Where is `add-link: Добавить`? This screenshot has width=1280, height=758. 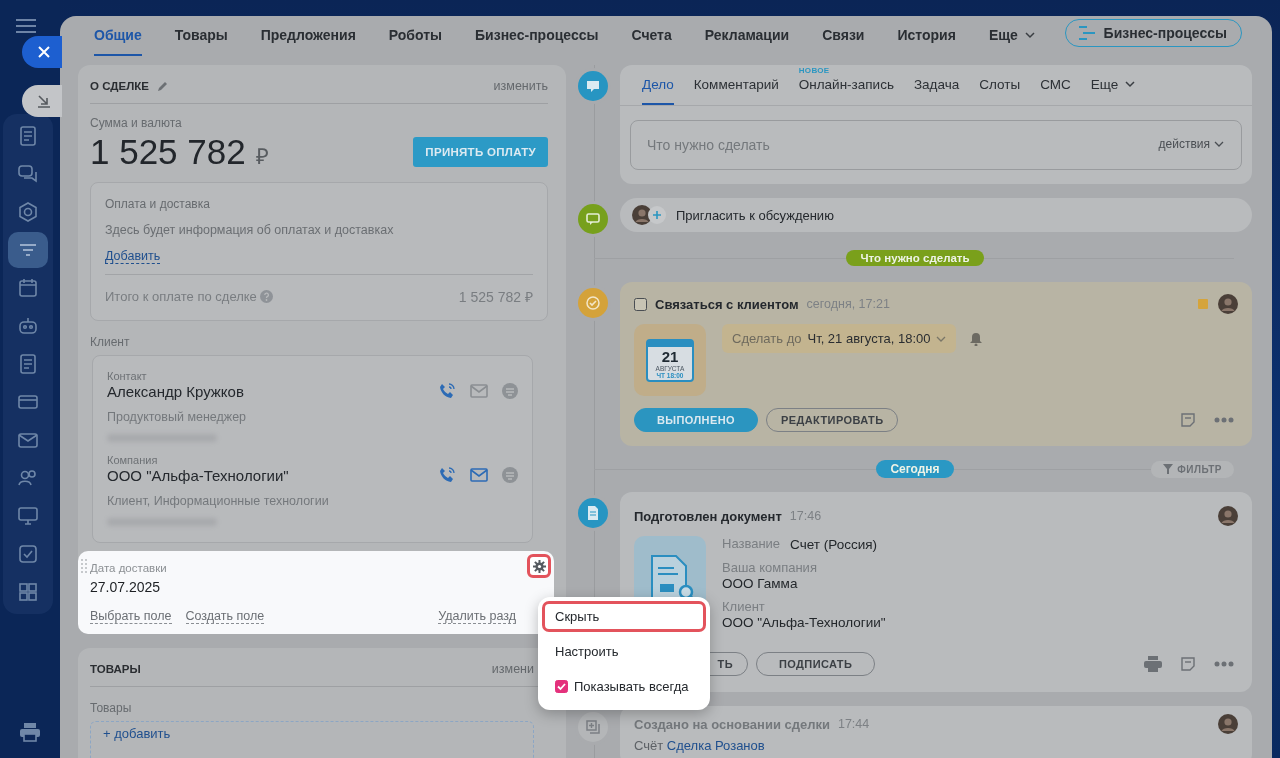 add-link: Добавить is located at coordinates (133, 256).